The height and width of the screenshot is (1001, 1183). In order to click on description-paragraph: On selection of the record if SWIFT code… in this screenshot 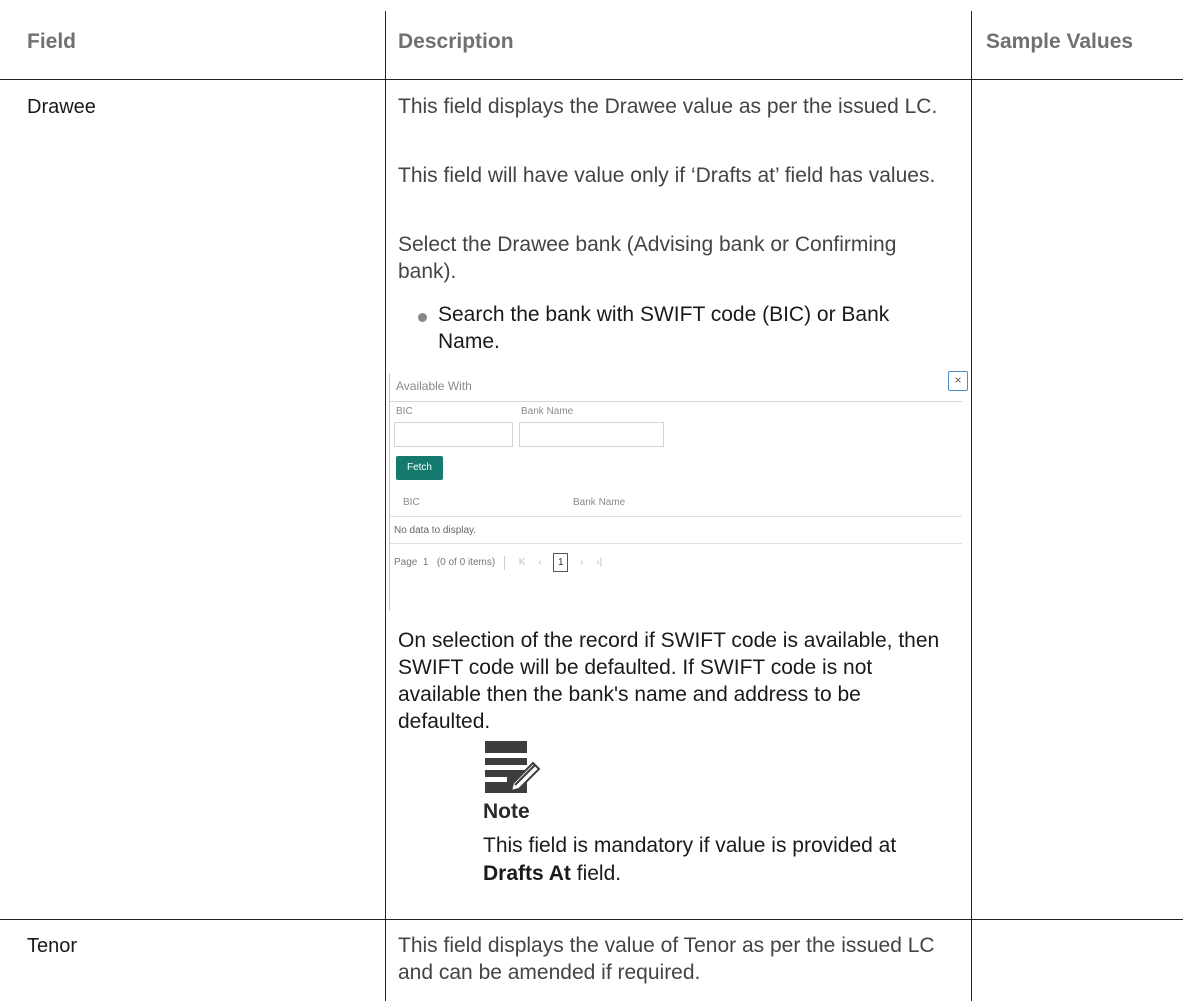, I will do `click(678, 681)`.